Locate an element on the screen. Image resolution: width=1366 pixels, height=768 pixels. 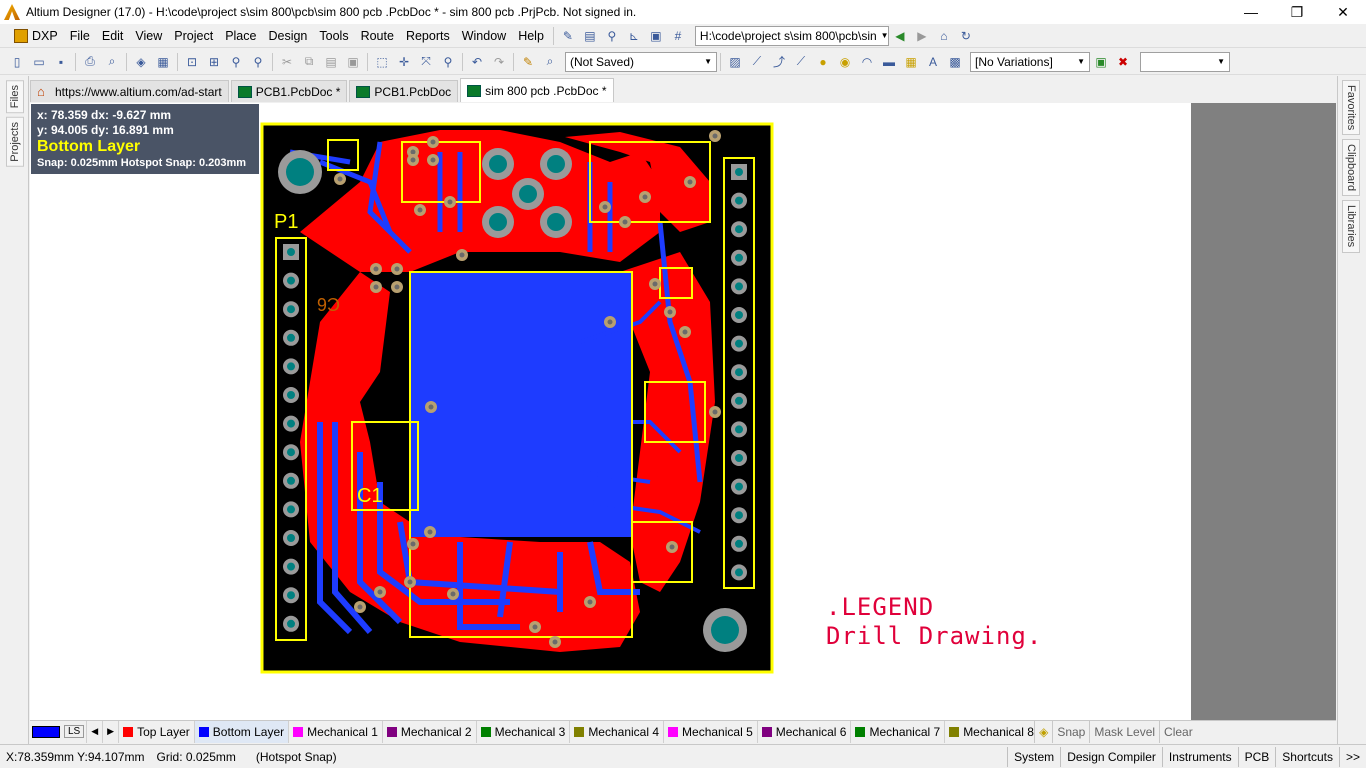
shortcuts-panel-button: Shortcuts is located at coordinates (1307, 756).